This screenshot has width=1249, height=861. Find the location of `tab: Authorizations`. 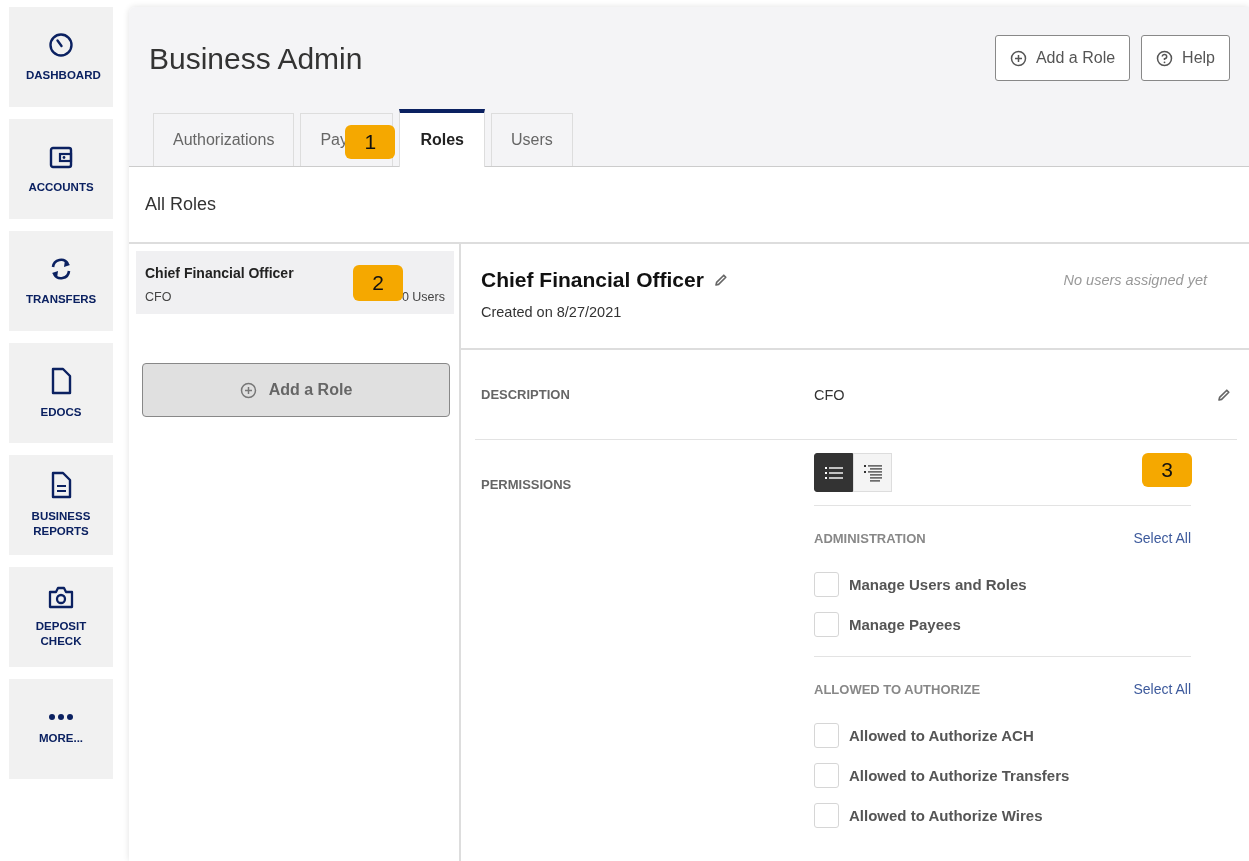

tab: Authorizations is located at coordinates (224, 139).